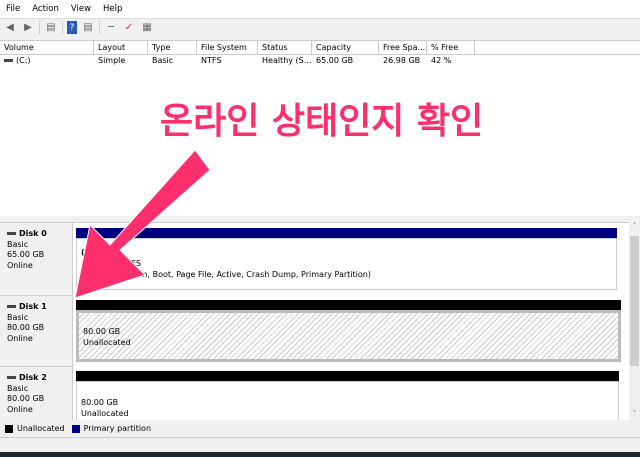 This screenshot has width=640, height=457. Describe the element at coordinates (9, 428) in the screenshot. I see `legend-swatch-unallocated` at that location.